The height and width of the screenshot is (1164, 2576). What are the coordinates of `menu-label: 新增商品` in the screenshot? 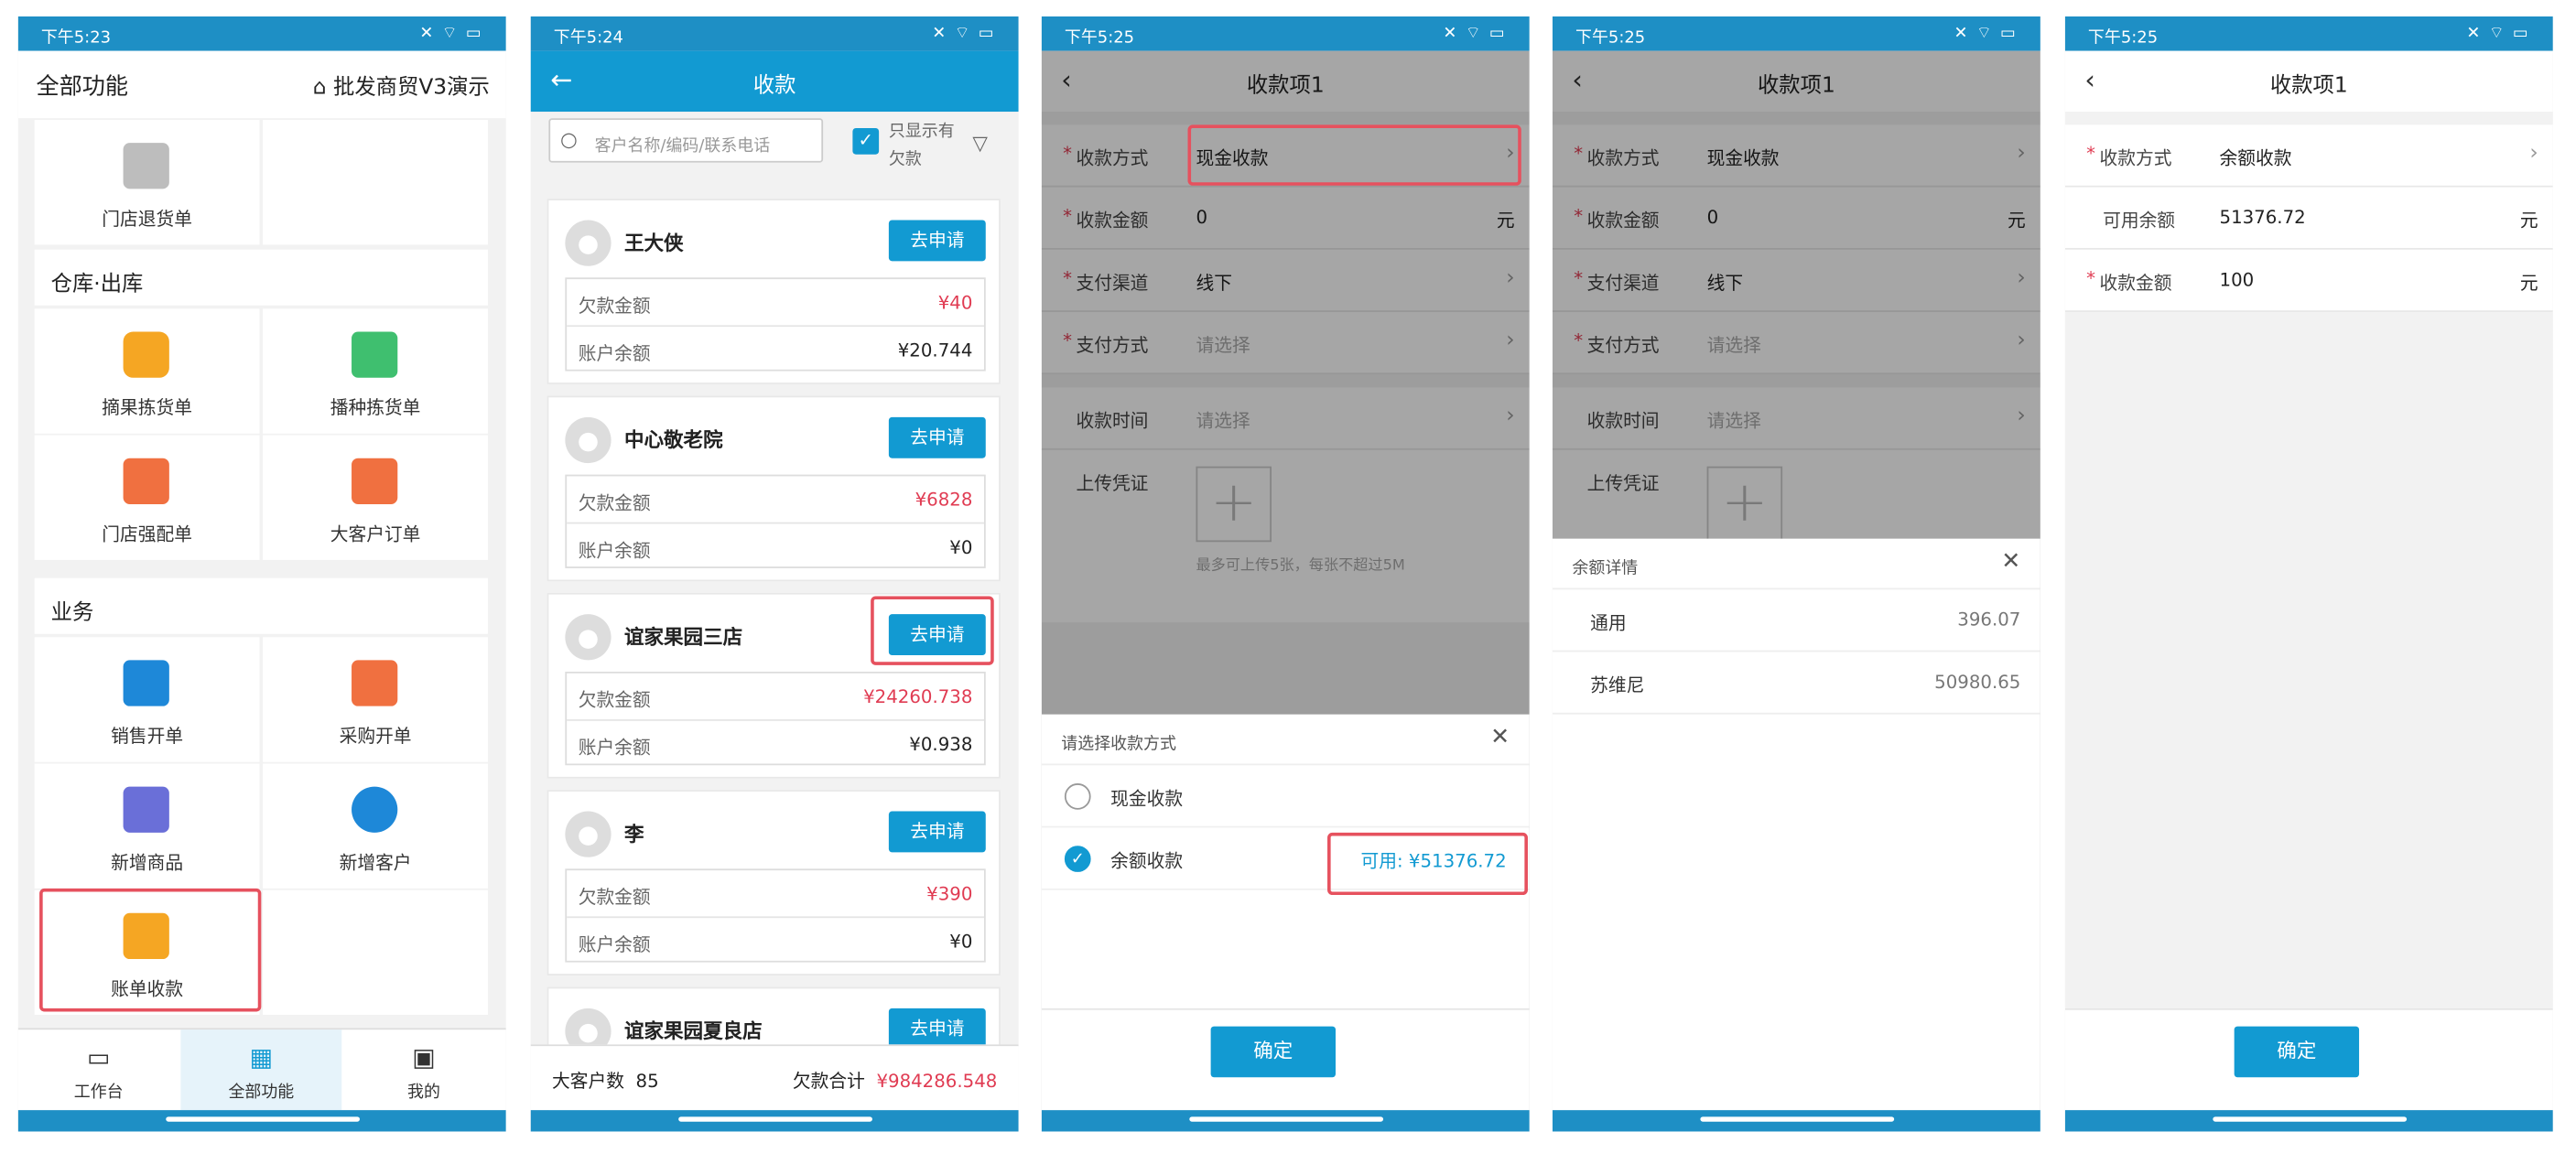 It's located at (148, 863).